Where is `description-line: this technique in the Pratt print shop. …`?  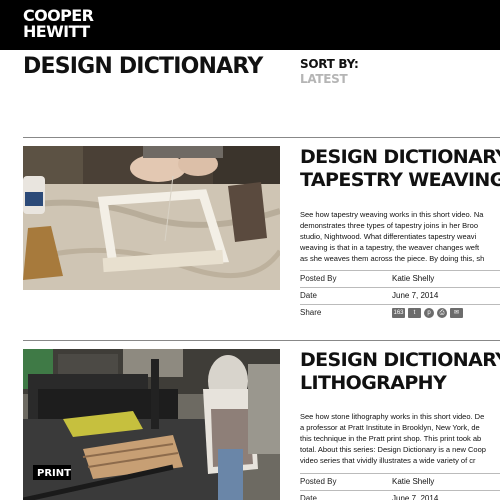
description-line: this technique in the Pratt print shop. … is located at coordinates (391, 438).